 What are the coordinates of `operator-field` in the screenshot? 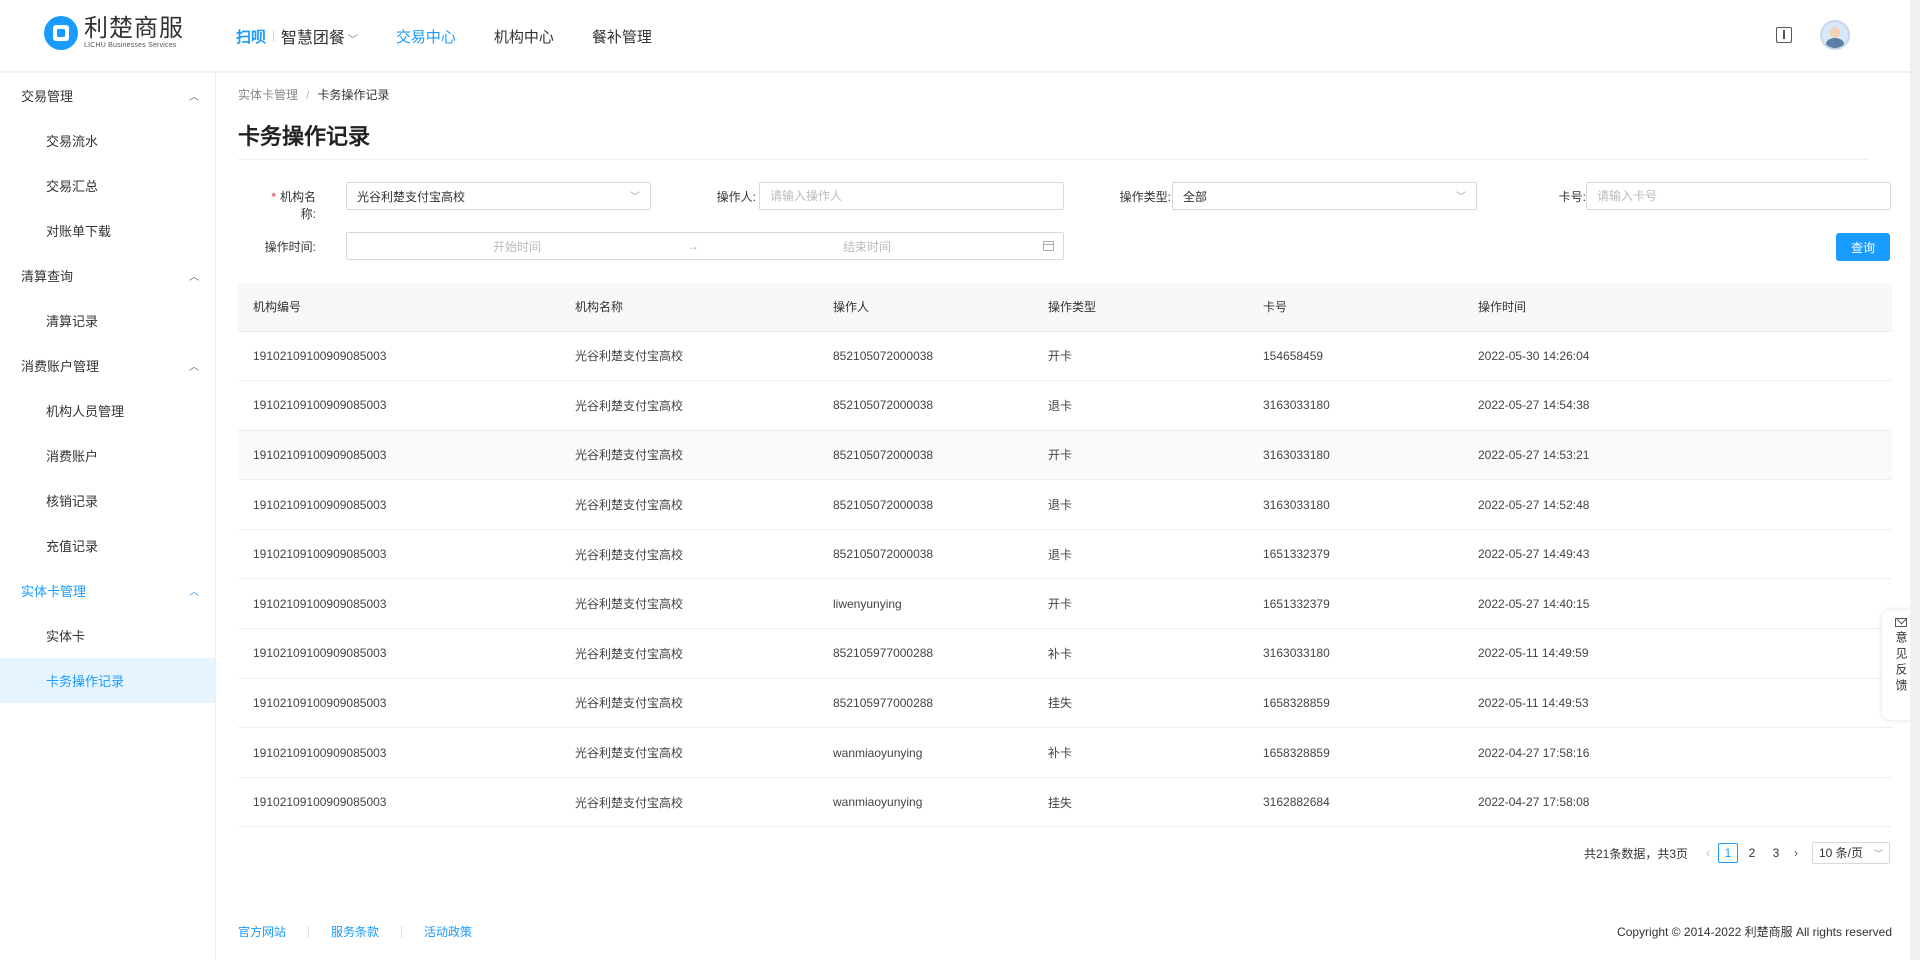 It's located at (911, 196).